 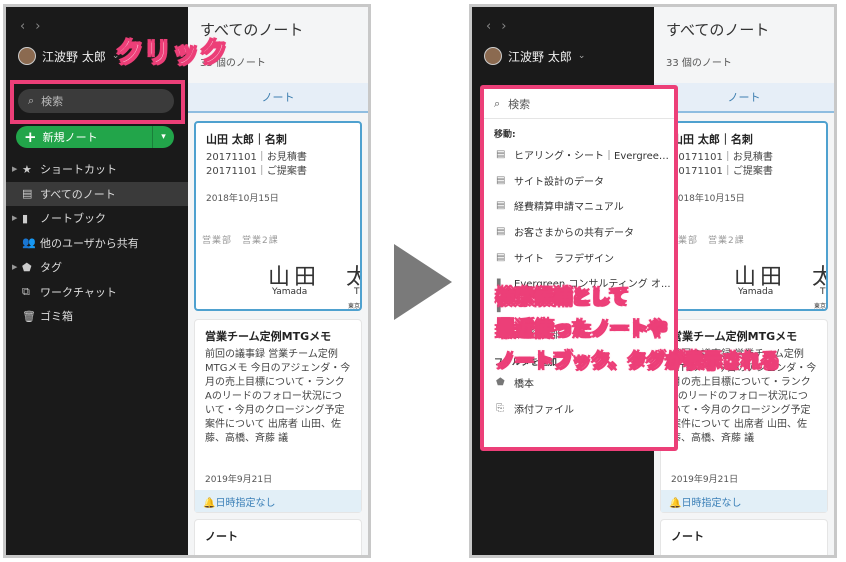 I want to click on sidebar-item: 🗑 ゴミ箱, so click(x=97, y=316).